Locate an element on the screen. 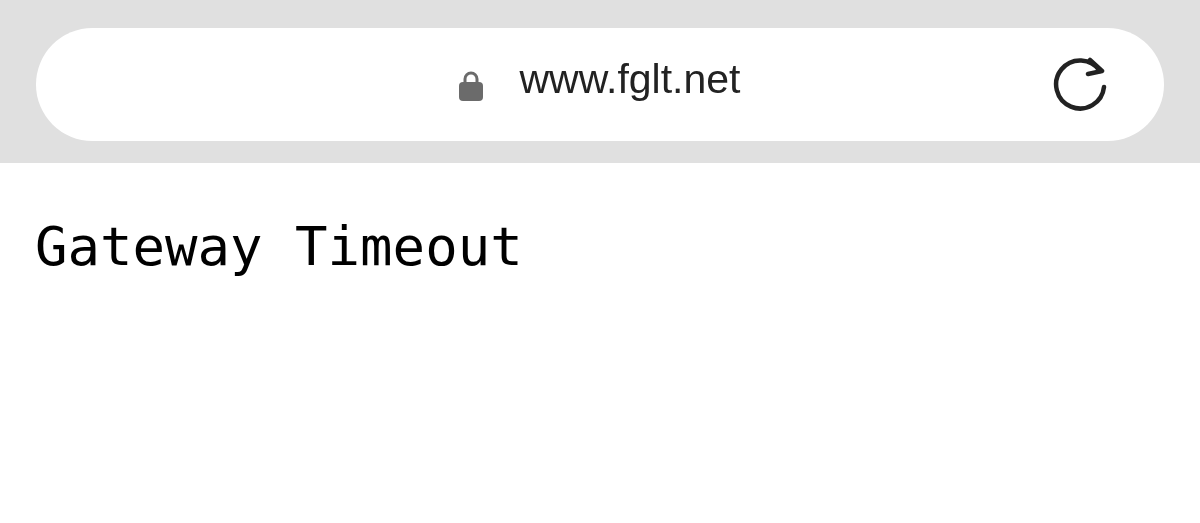 The image size is (1200, 523). reload-icon is located at coordinates (1080, 84).